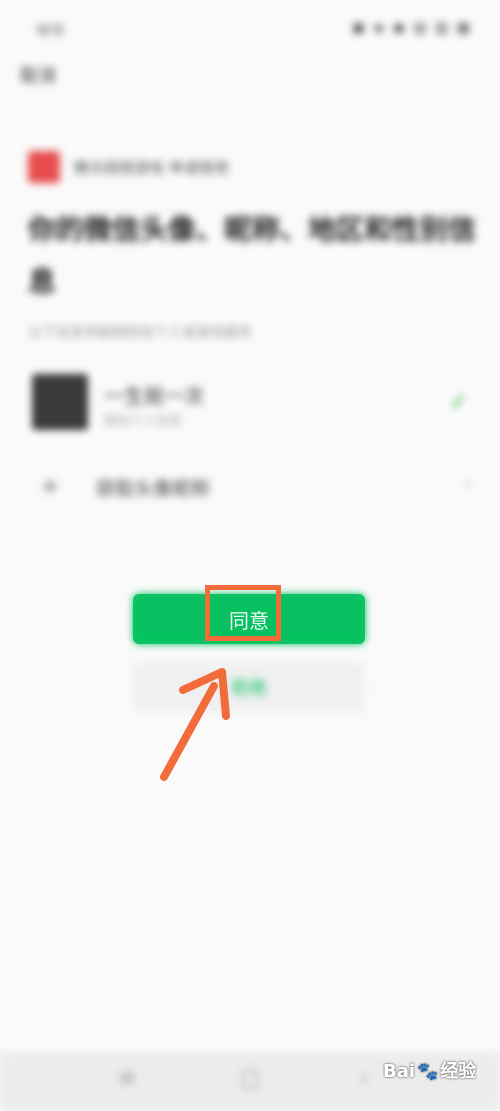 The height and width of the screenshot is (1111, 500). I want to click on watermark-left: Bai, so click(399, 1071).